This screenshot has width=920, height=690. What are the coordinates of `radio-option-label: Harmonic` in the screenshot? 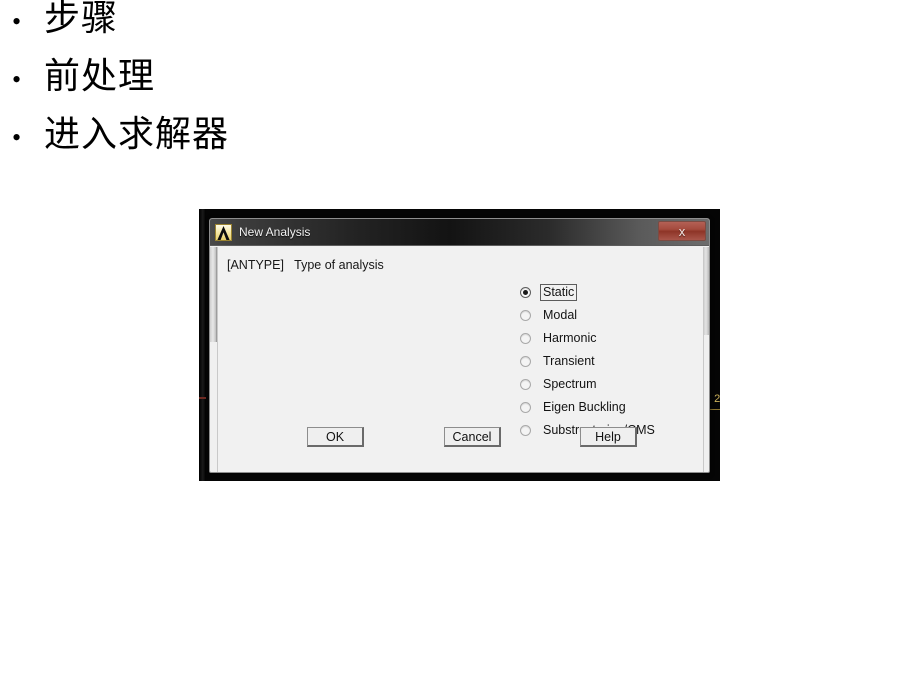 It's located at (570, 338).